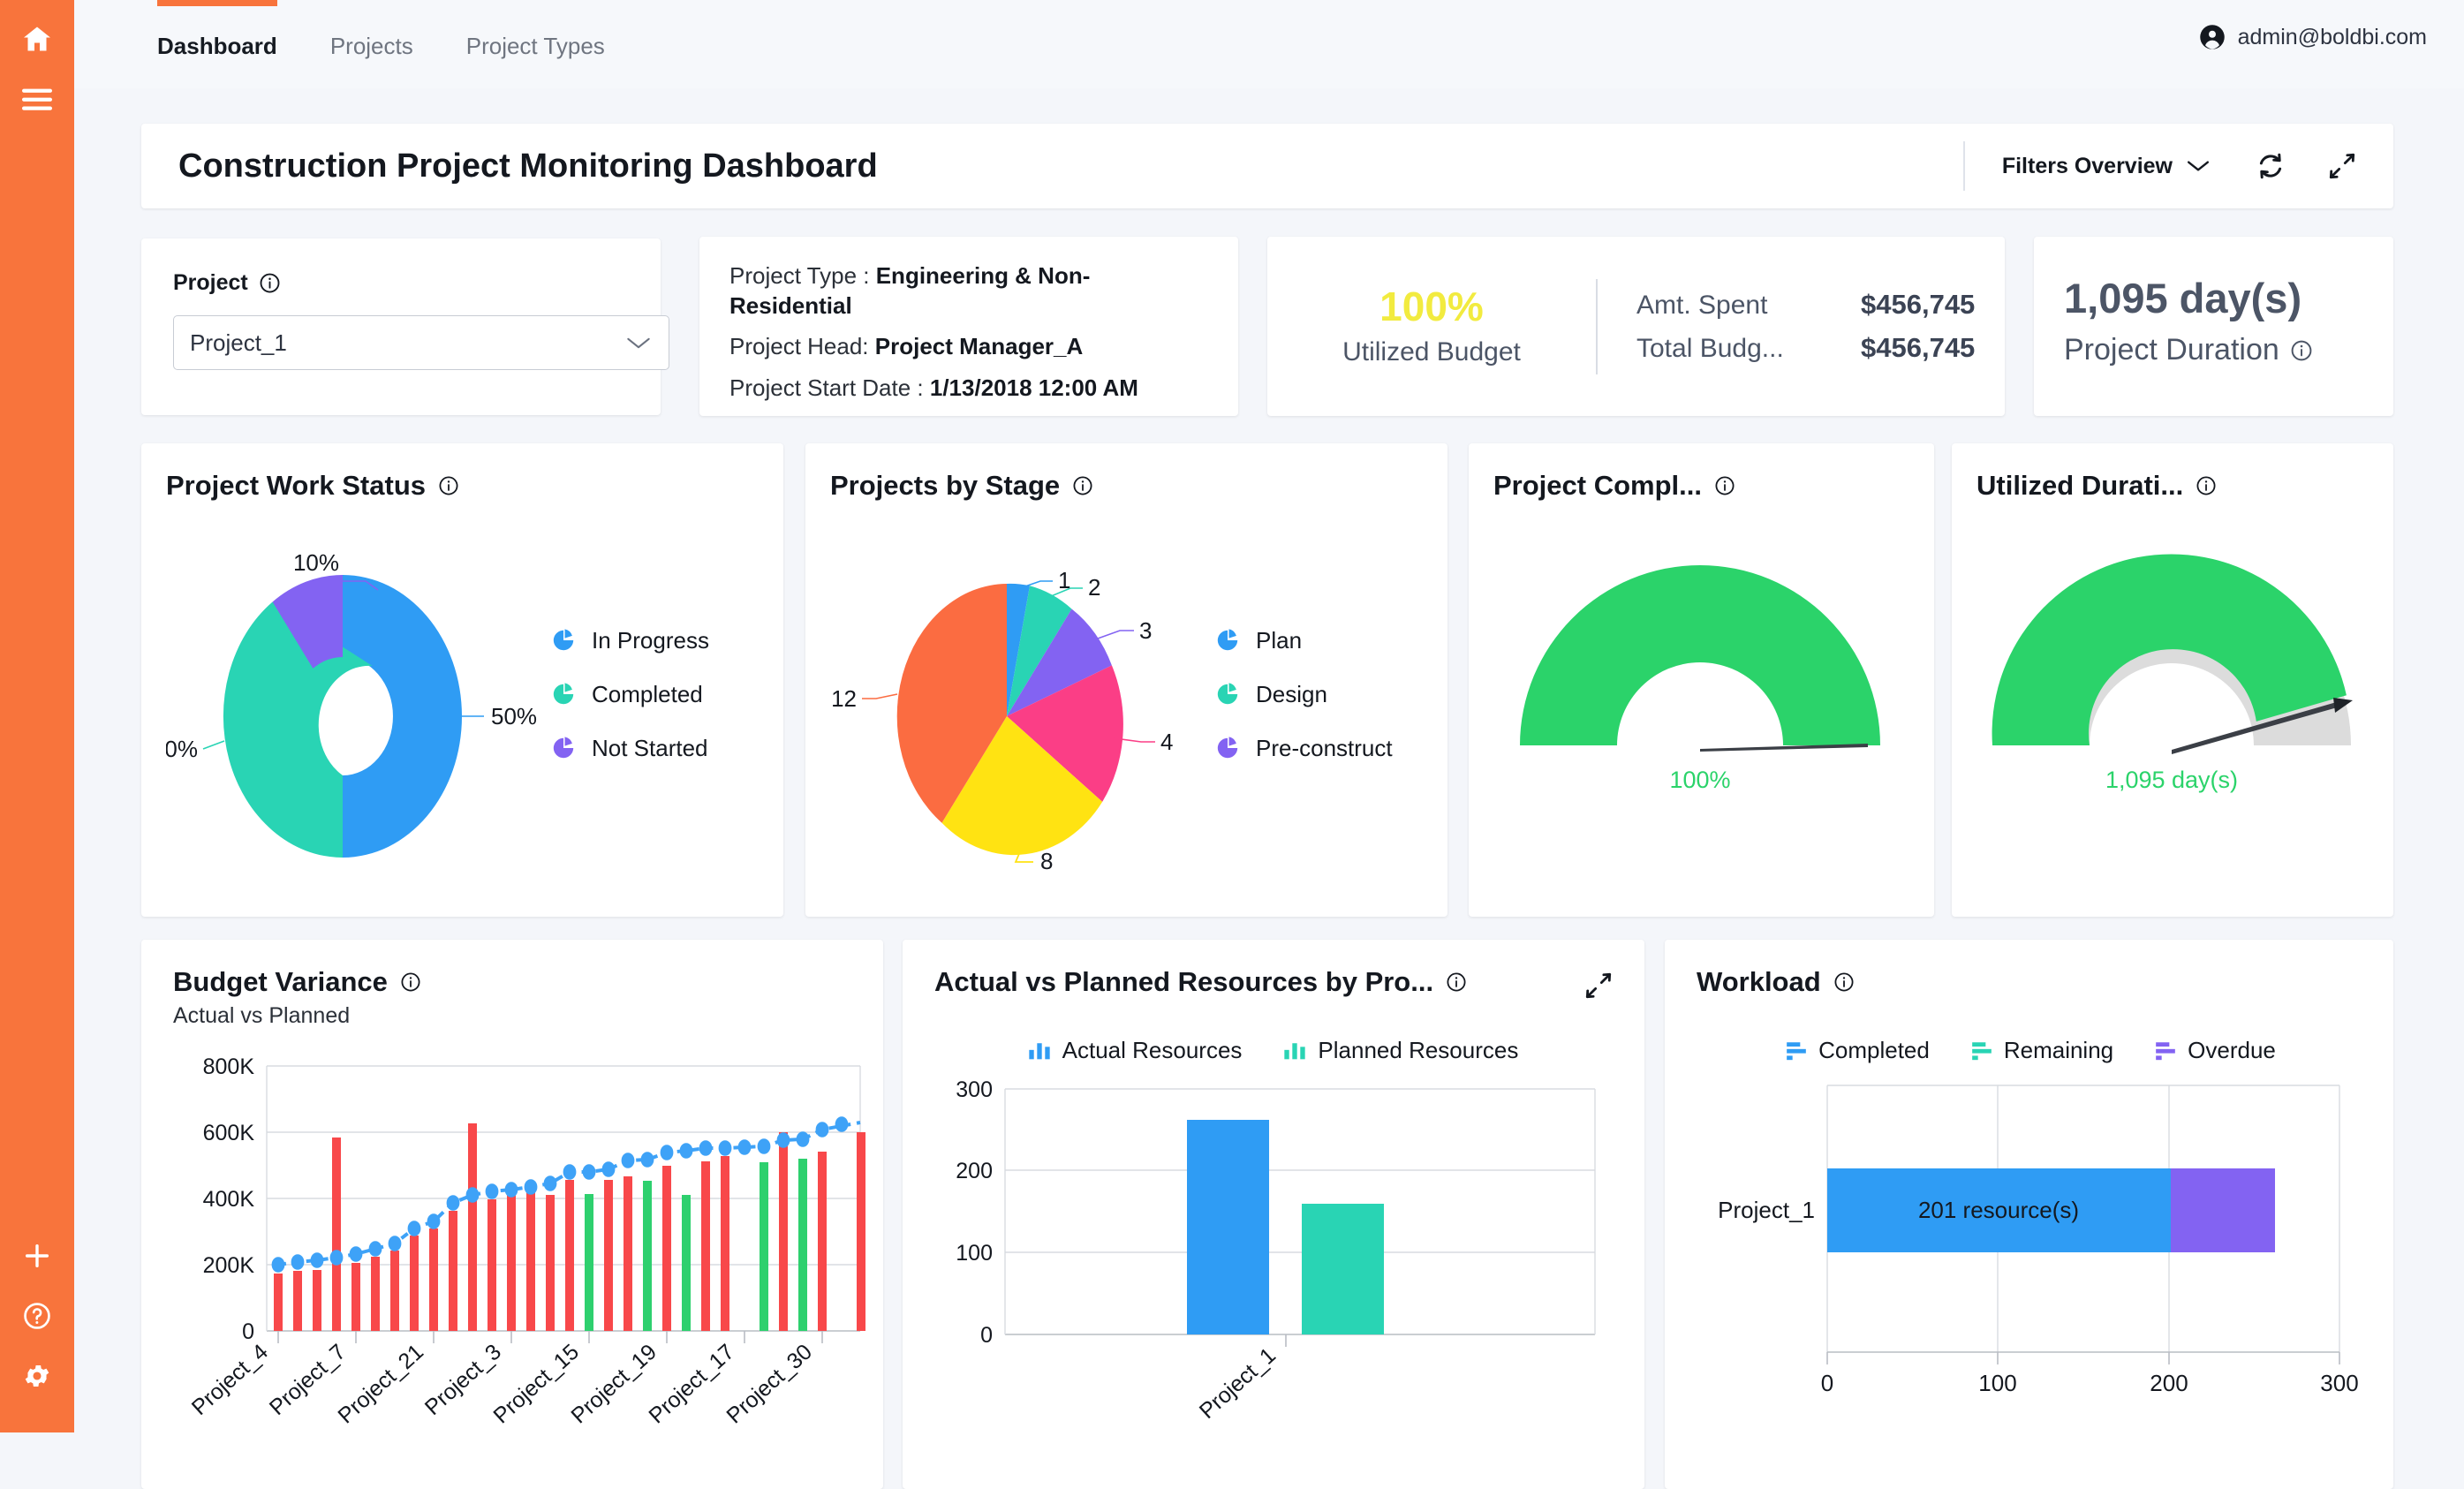 This screenshot has width=2464, height=1489. I want to click on legend-label: Remaining, so click(2058, 1050).